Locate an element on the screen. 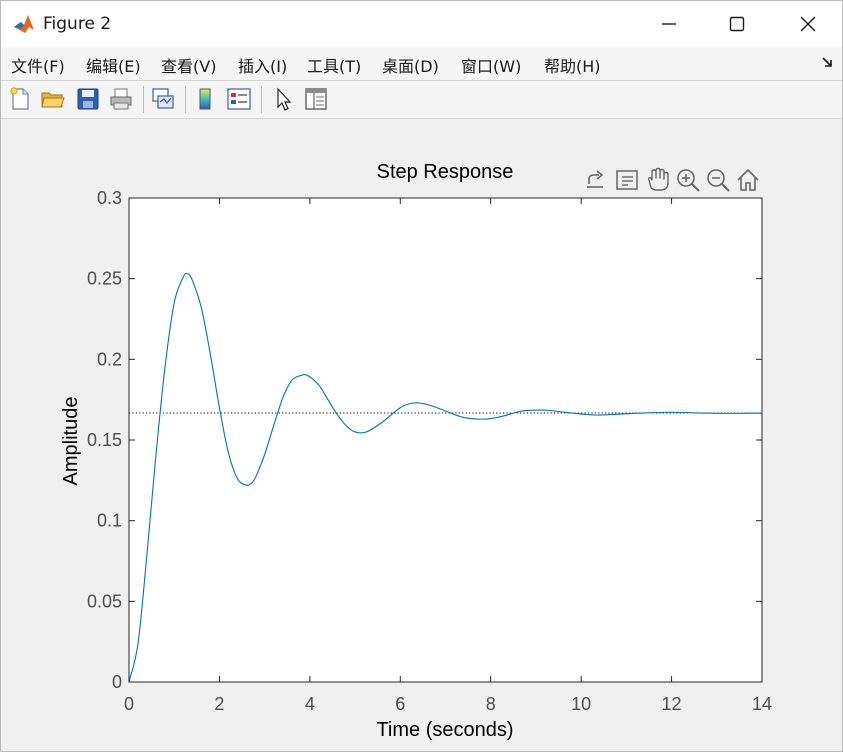 The image size is (843, 752). zoom-out-icon is located at coordinates (718, 180).